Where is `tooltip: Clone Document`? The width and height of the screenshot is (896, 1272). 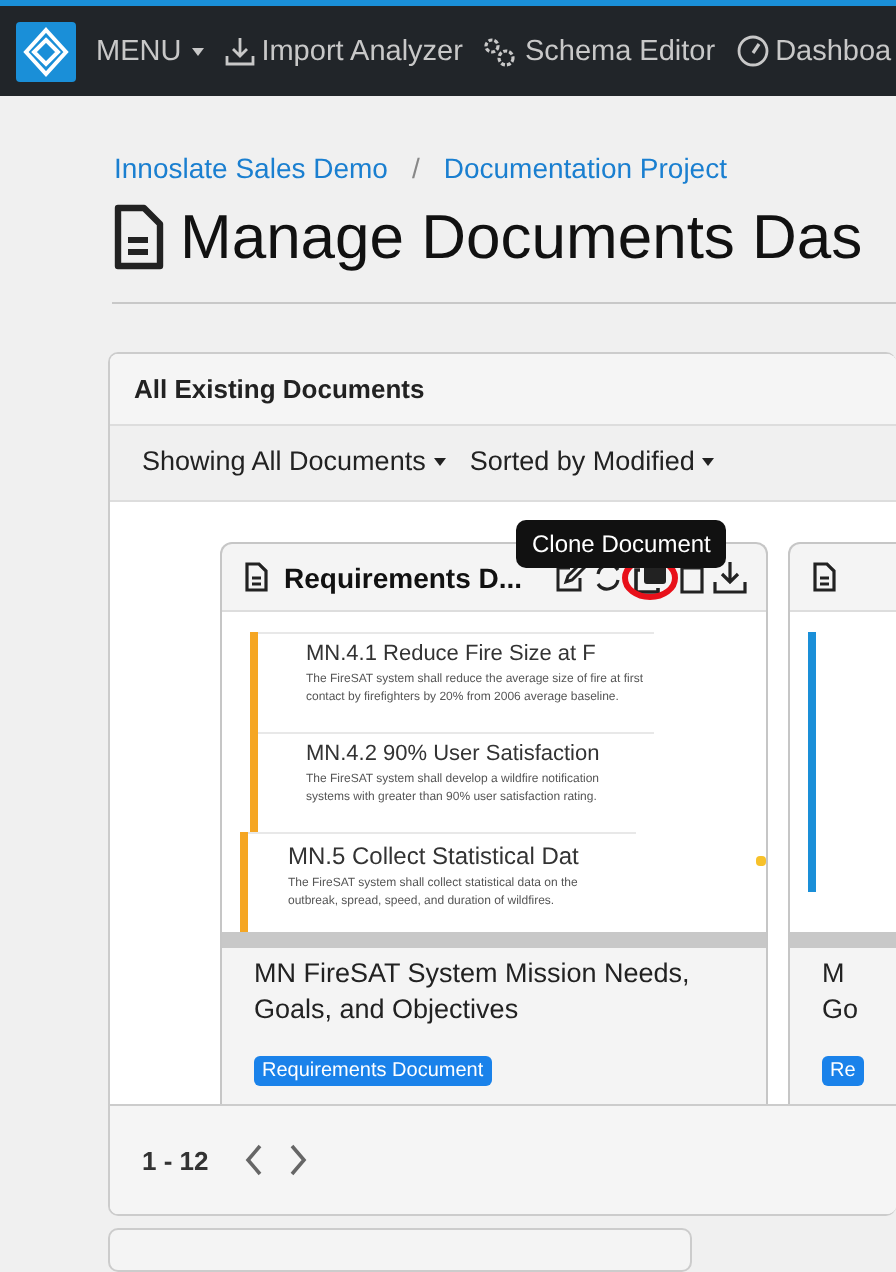
tooltip: Clone Document is located at coordinates (621, 544).